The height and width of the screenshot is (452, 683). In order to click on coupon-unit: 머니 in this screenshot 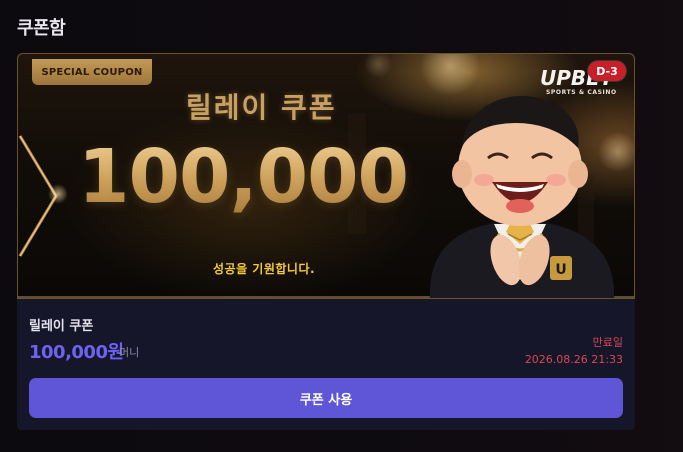, I will do `click(129, 352)`.